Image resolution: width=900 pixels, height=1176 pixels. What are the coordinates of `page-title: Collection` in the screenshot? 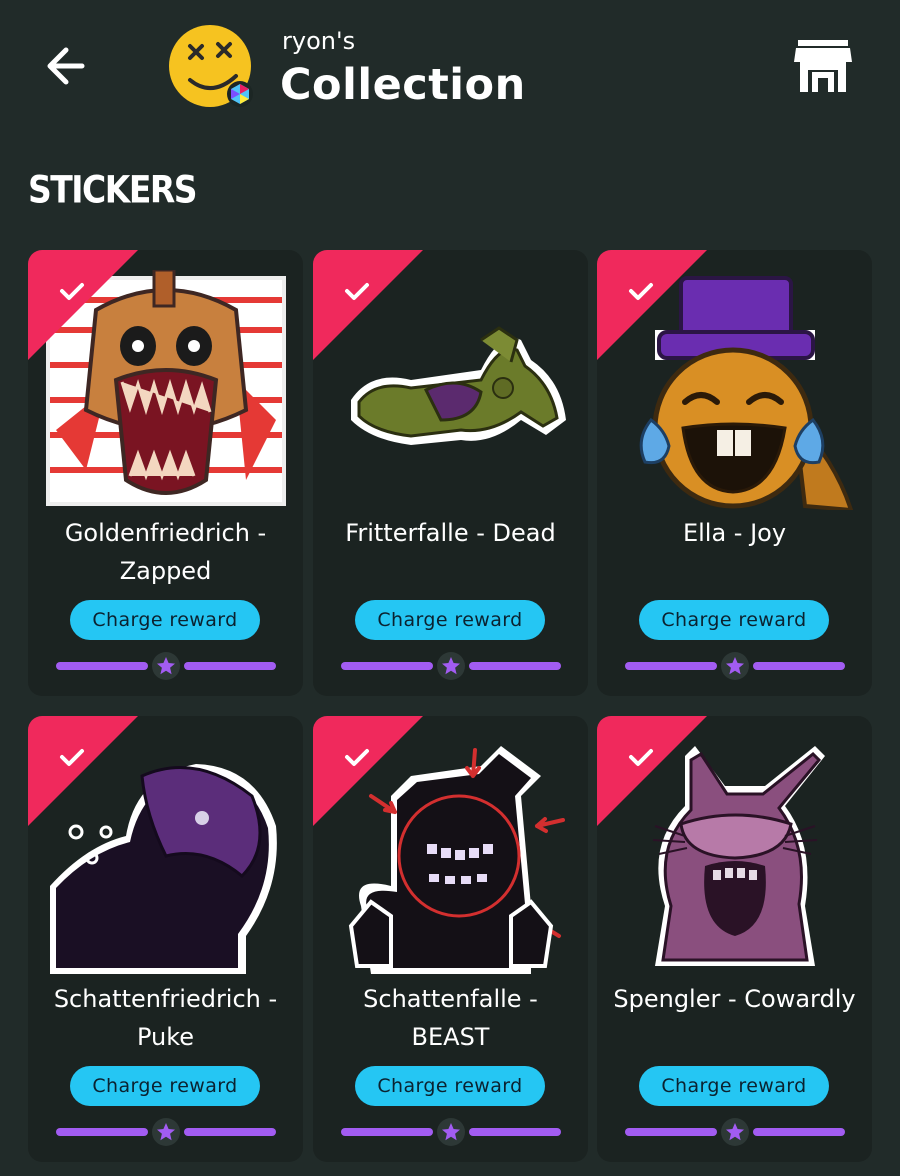 It's located at (403, 85).